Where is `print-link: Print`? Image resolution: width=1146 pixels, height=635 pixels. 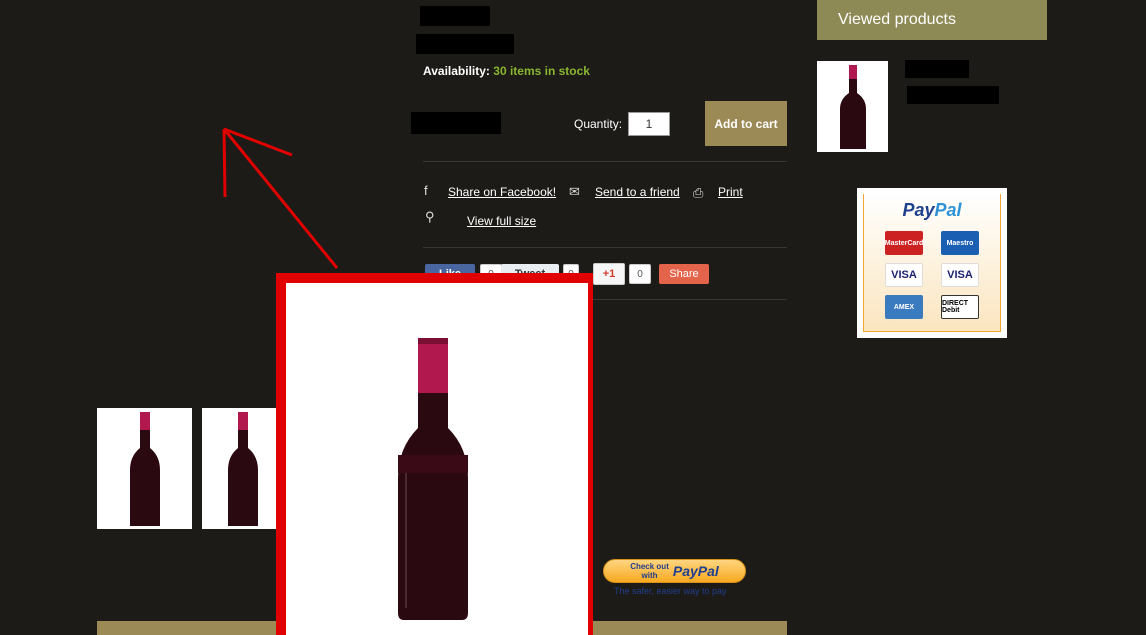 print-link: Print is located at coordinates (730, 192).